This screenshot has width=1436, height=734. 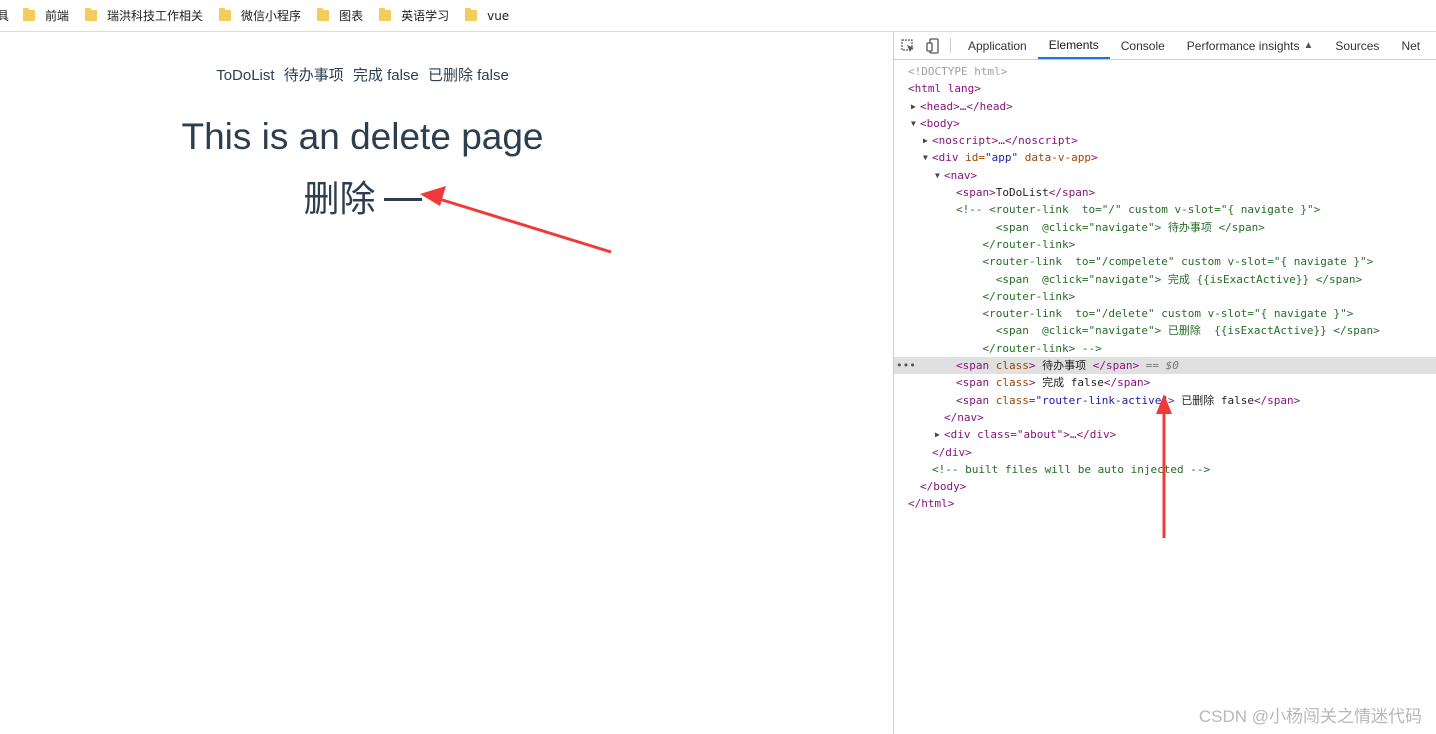 What do you see at coordinates (1164, 466) in the screenshot?
I see `arrow-to-active-class` at bounding box center [1164, 466].